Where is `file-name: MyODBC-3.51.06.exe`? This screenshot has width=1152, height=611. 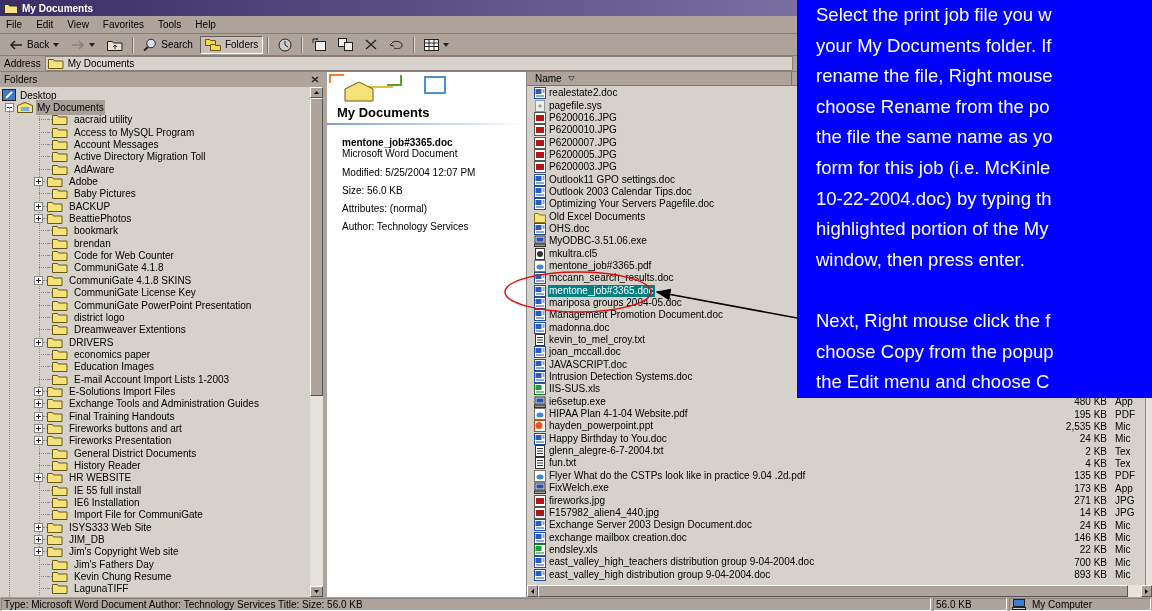 file-name: MyODBC-3.51.06.exe is located at coordinates (598, 241).